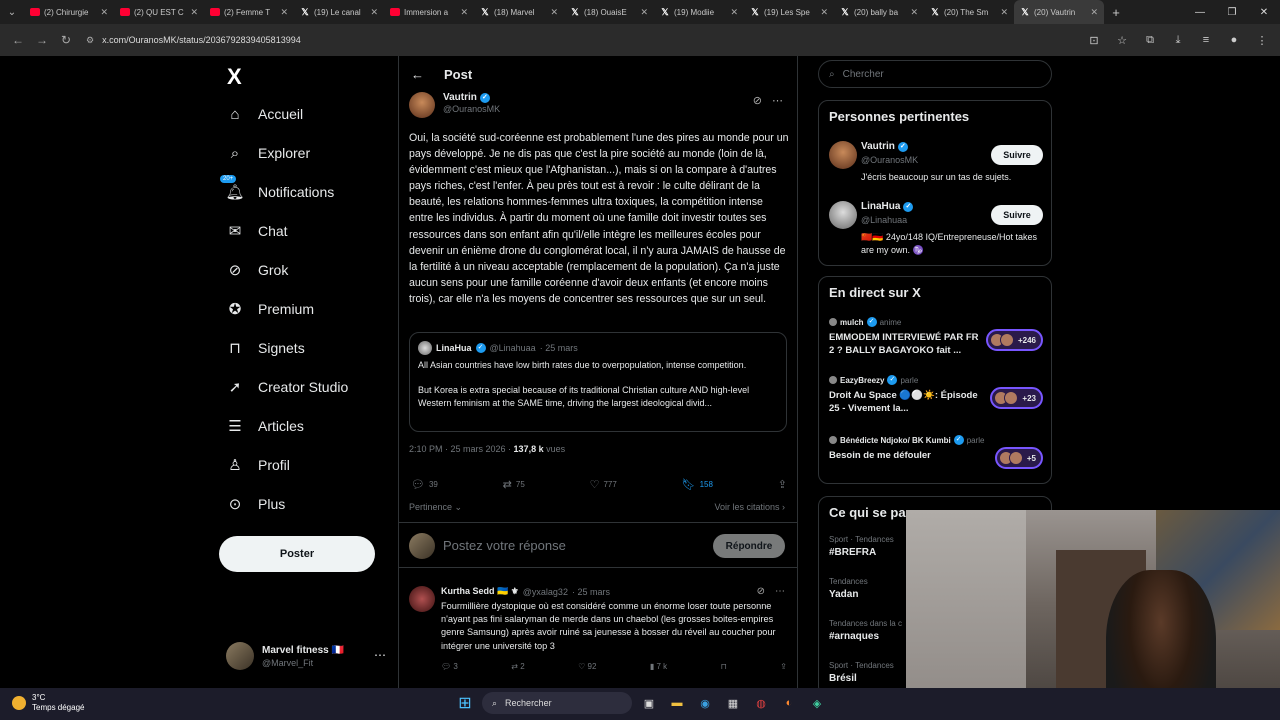 Image resolution: width=1280 pixels, height=720 pixels. I want to click on browser-tab: Immersion a ✕, so click(429, 12).